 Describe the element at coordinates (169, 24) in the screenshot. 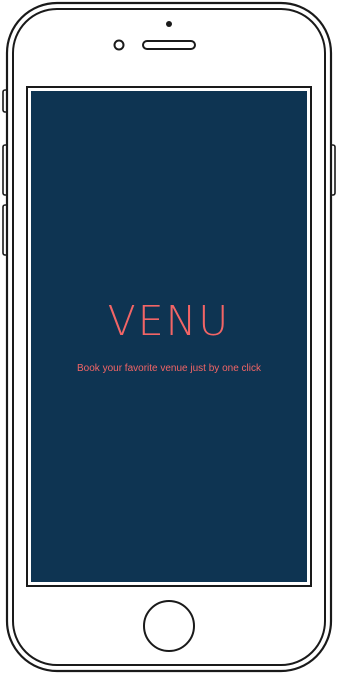

I see `front-camera-icon` at that location.